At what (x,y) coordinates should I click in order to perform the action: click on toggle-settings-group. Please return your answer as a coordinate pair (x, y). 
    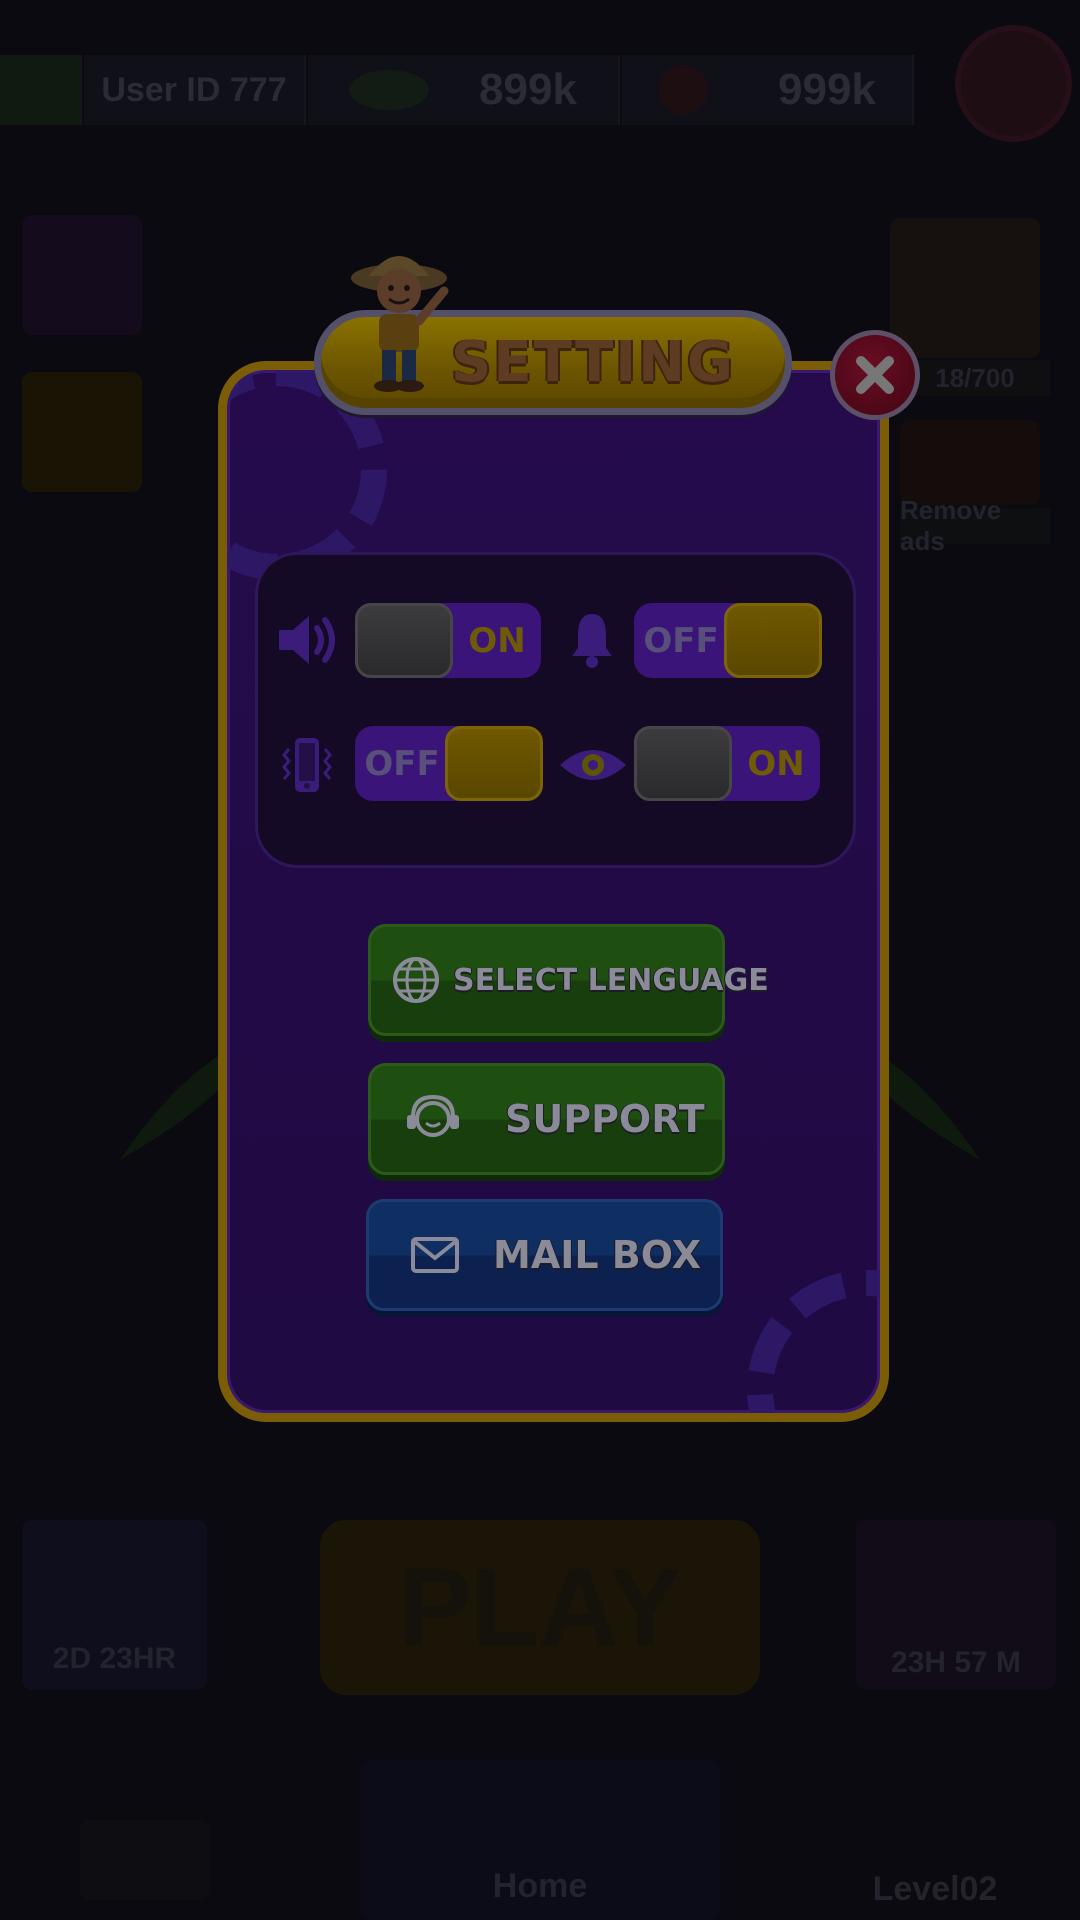
    Looking at the image, I should click on (555, 710).